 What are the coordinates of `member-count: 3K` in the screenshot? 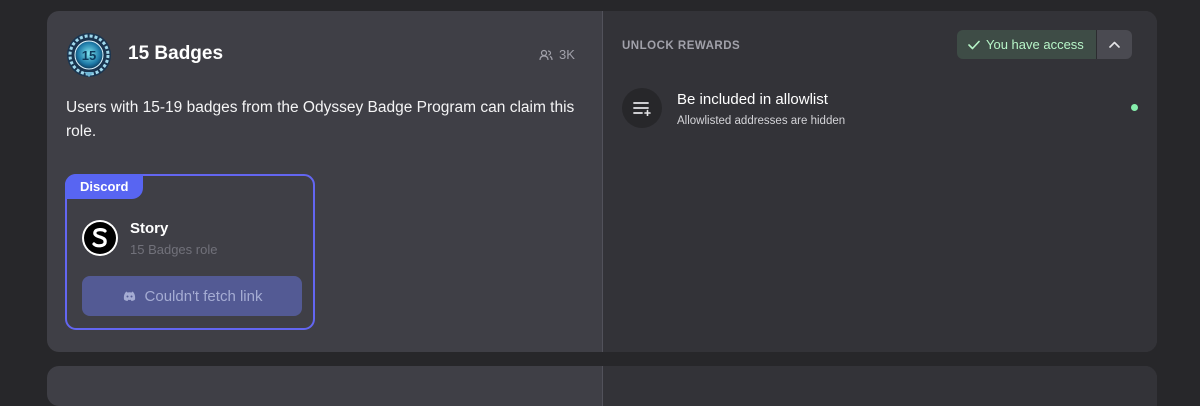 It's located at (557, 54).